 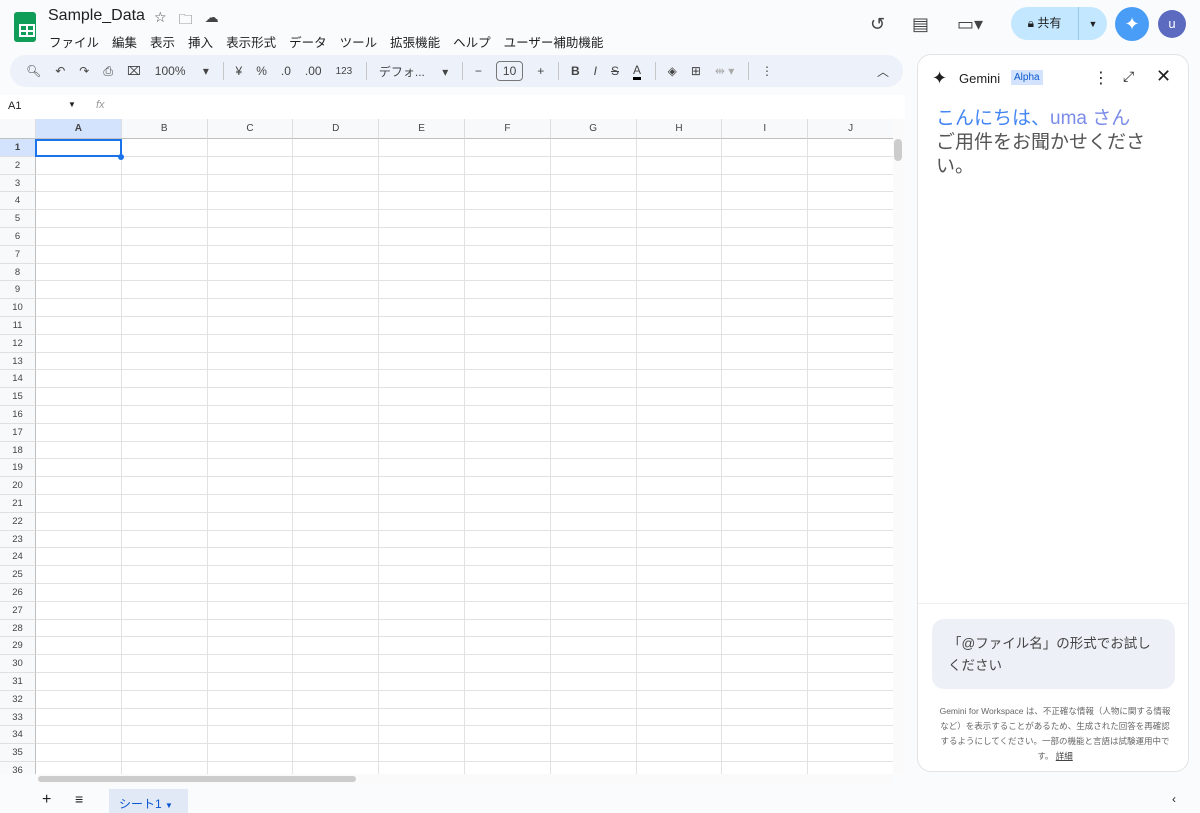 What do you see at coordinates (18, 768) in the screenshot?
I see `row-header: 36` at bounding box center [18, 768].